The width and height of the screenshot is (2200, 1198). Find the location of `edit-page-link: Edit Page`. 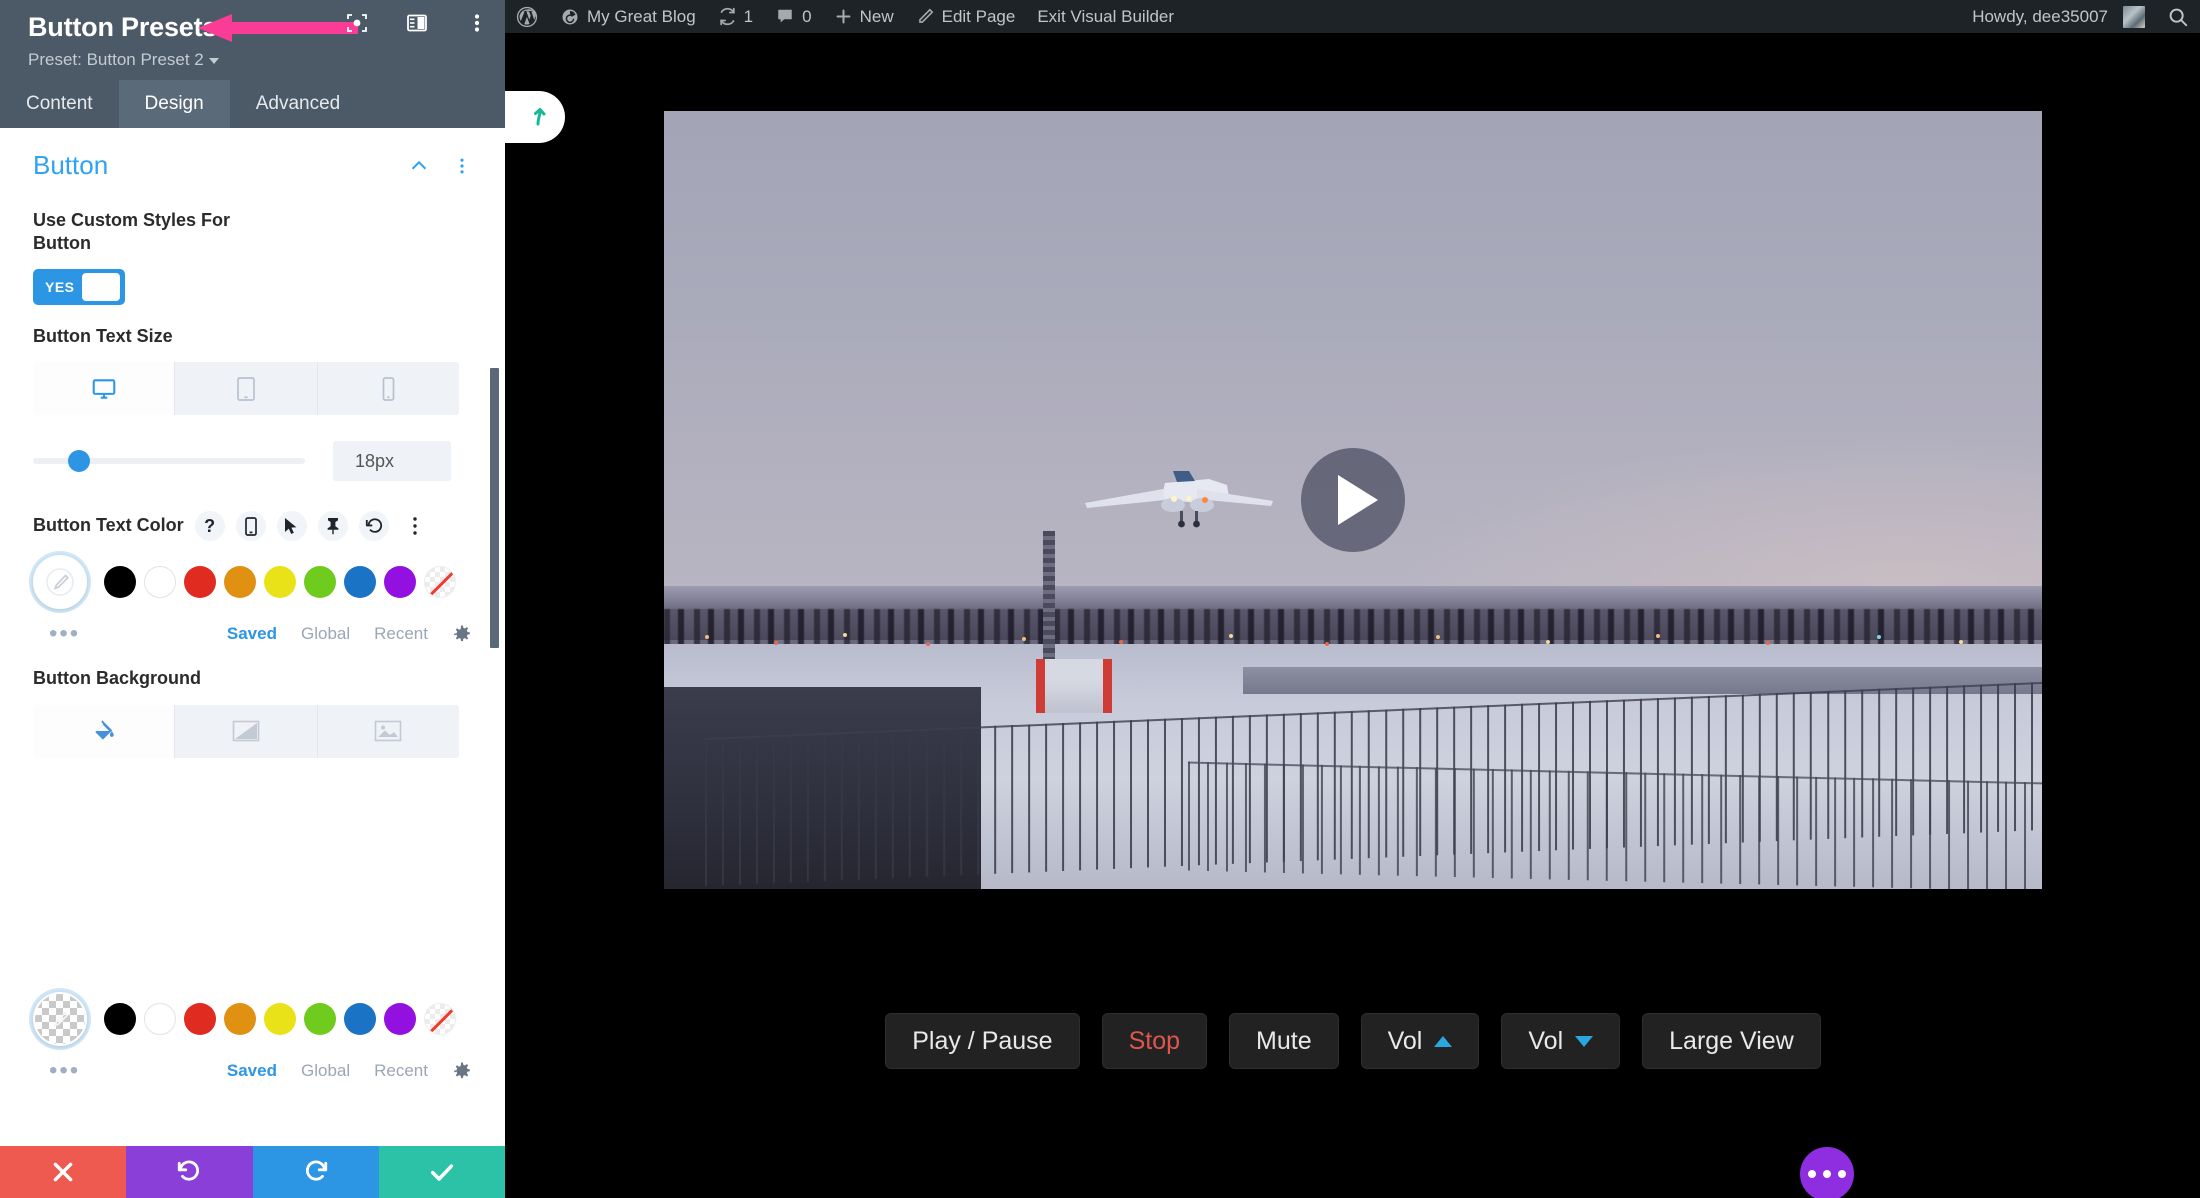

edit-page-link: Edit Page is located at coordinates (966, 16).